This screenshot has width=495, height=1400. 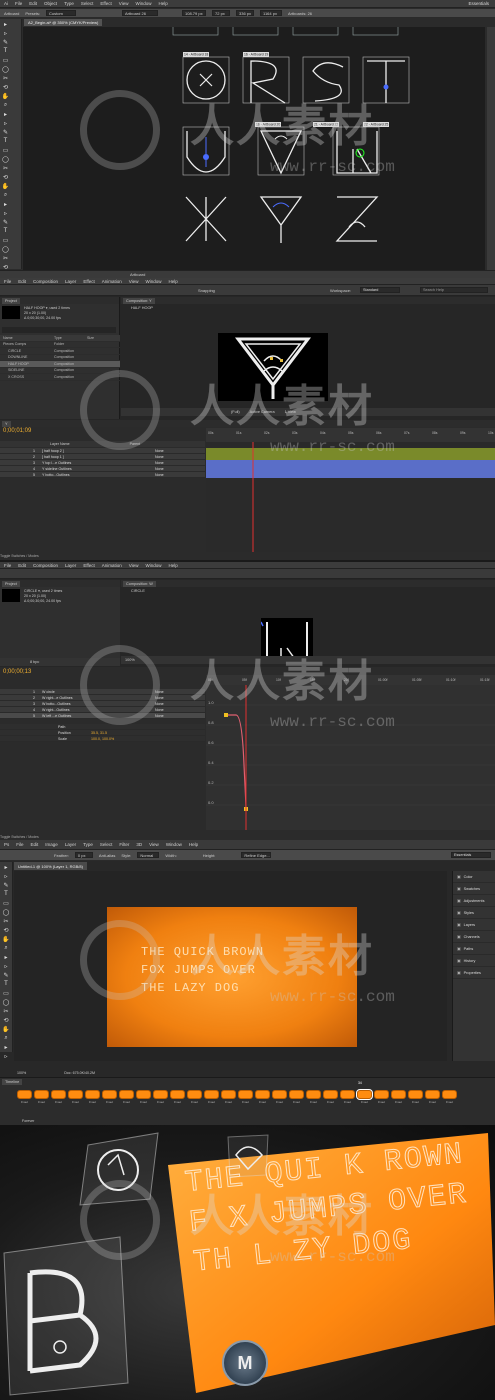 What do you see at coordinates (357, 152) in the screenshot?
I see `glyph-w` at bounding box center [357, 152].